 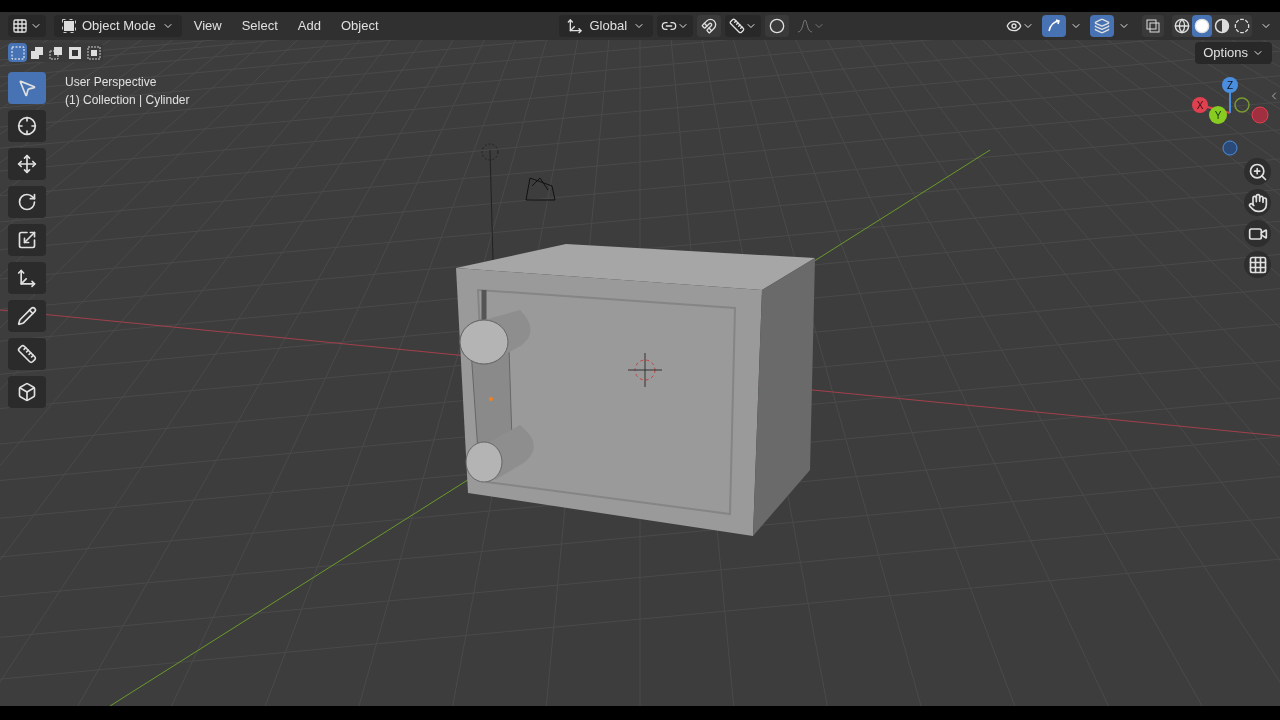 I want to click on add-cube-icon, so click(x=27, y=392).